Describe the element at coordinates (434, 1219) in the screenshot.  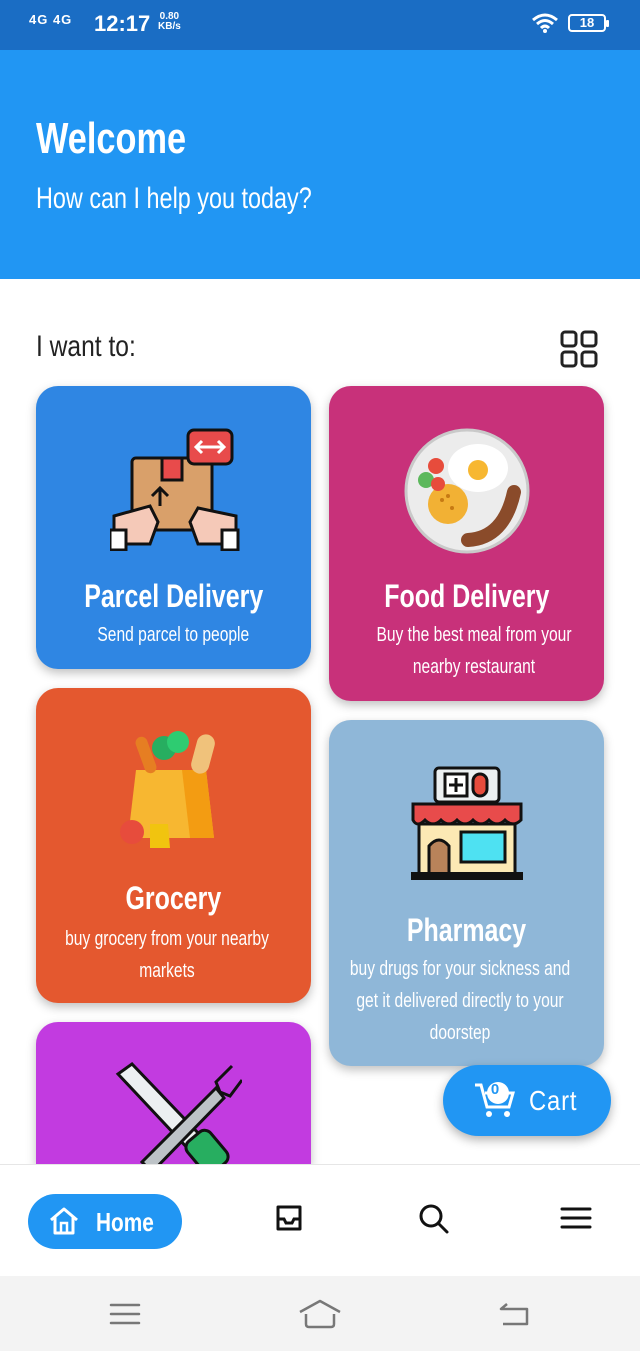
I see `search-icon` at that location.